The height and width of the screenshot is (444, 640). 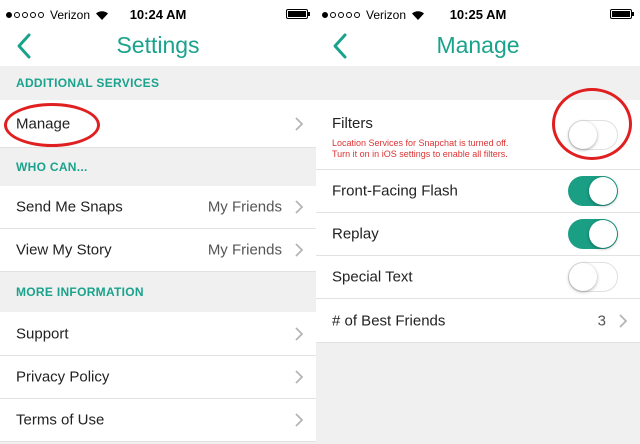 What do you see at coordinates (158, 207) in the screenshot?
I see `send-me-snaps-row: Send Me Snaps My Friends` at bounding box center [158, 207].